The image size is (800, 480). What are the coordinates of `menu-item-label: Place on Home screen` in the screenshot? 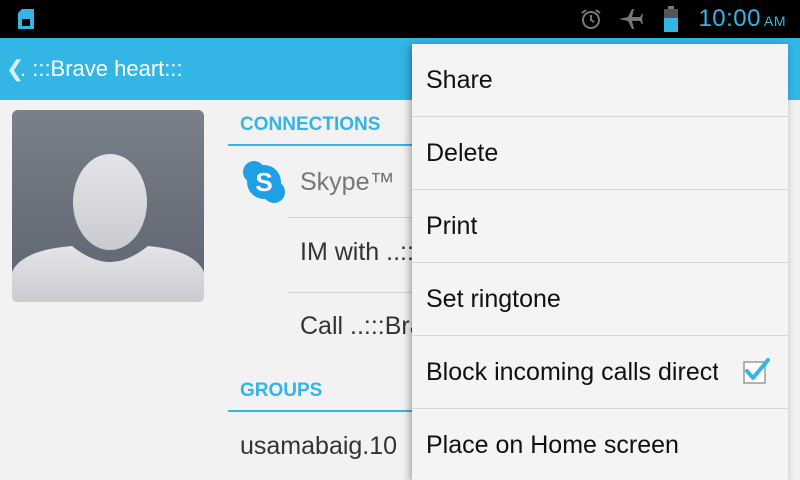 It's located at (552, 444).